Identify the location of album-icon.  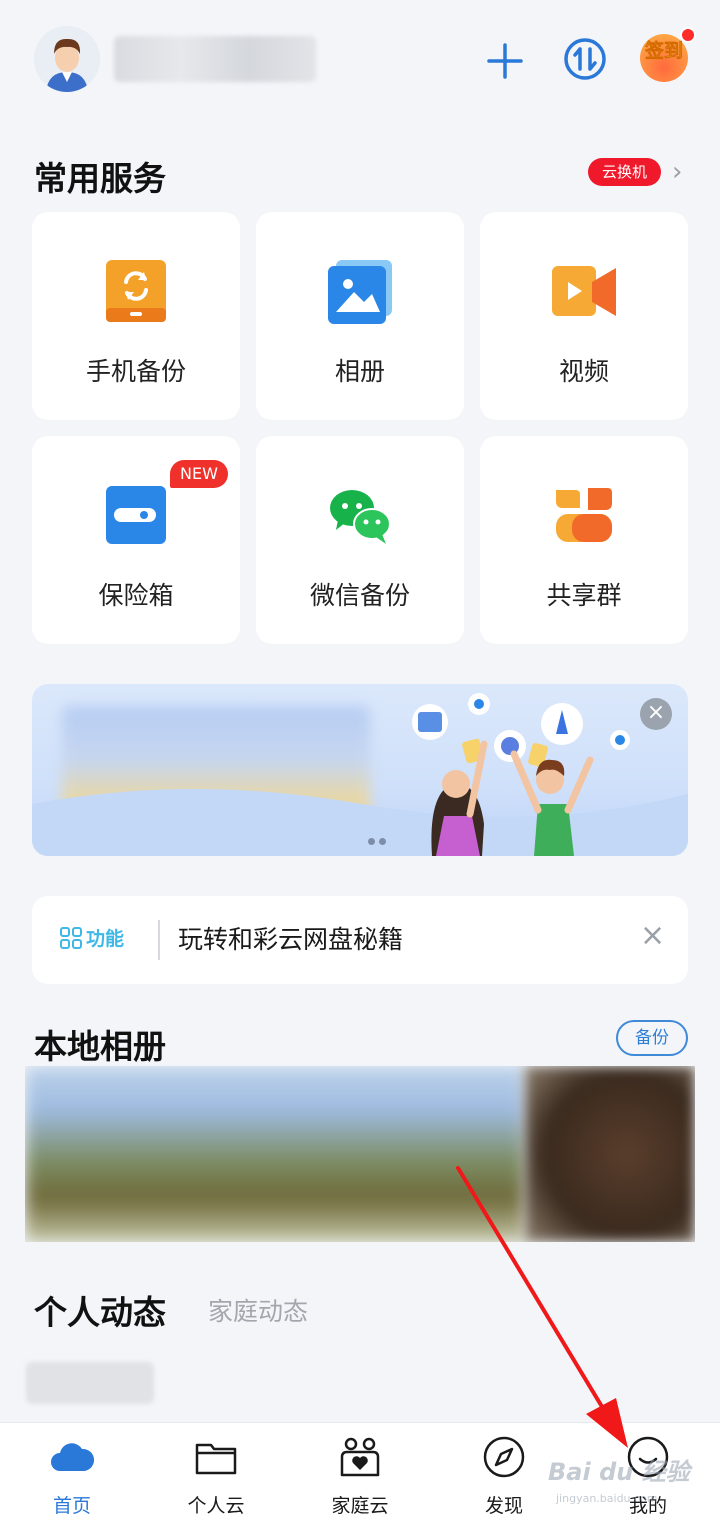
(360, 292).